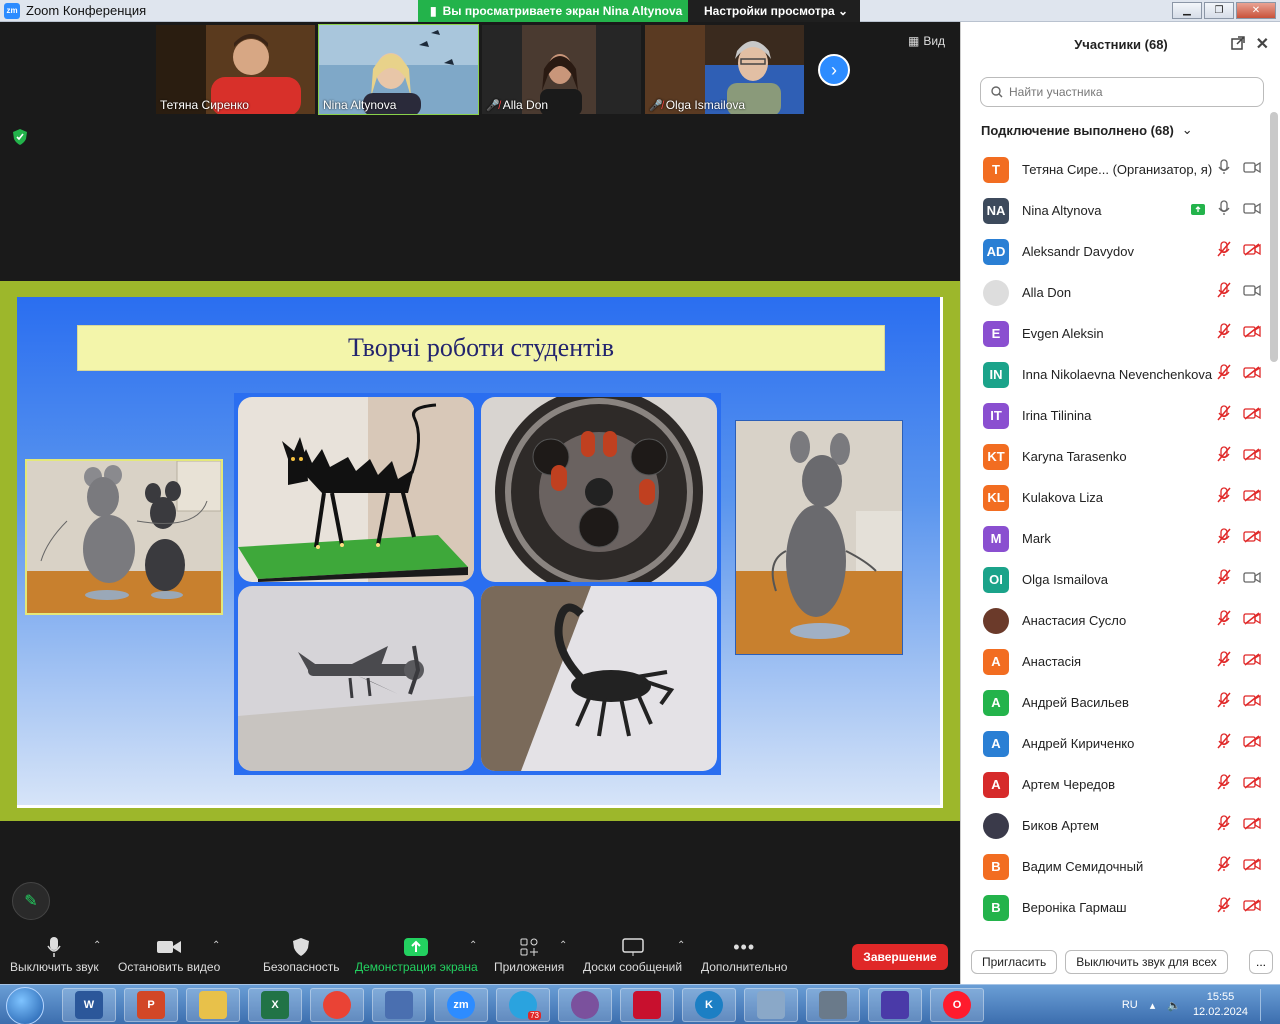 The height and width of the screenshot is (1024, 1280). Describe the element at coordinates (1116, 825) in the screenshot. I see `participant-row: Биков Артем` at that location.